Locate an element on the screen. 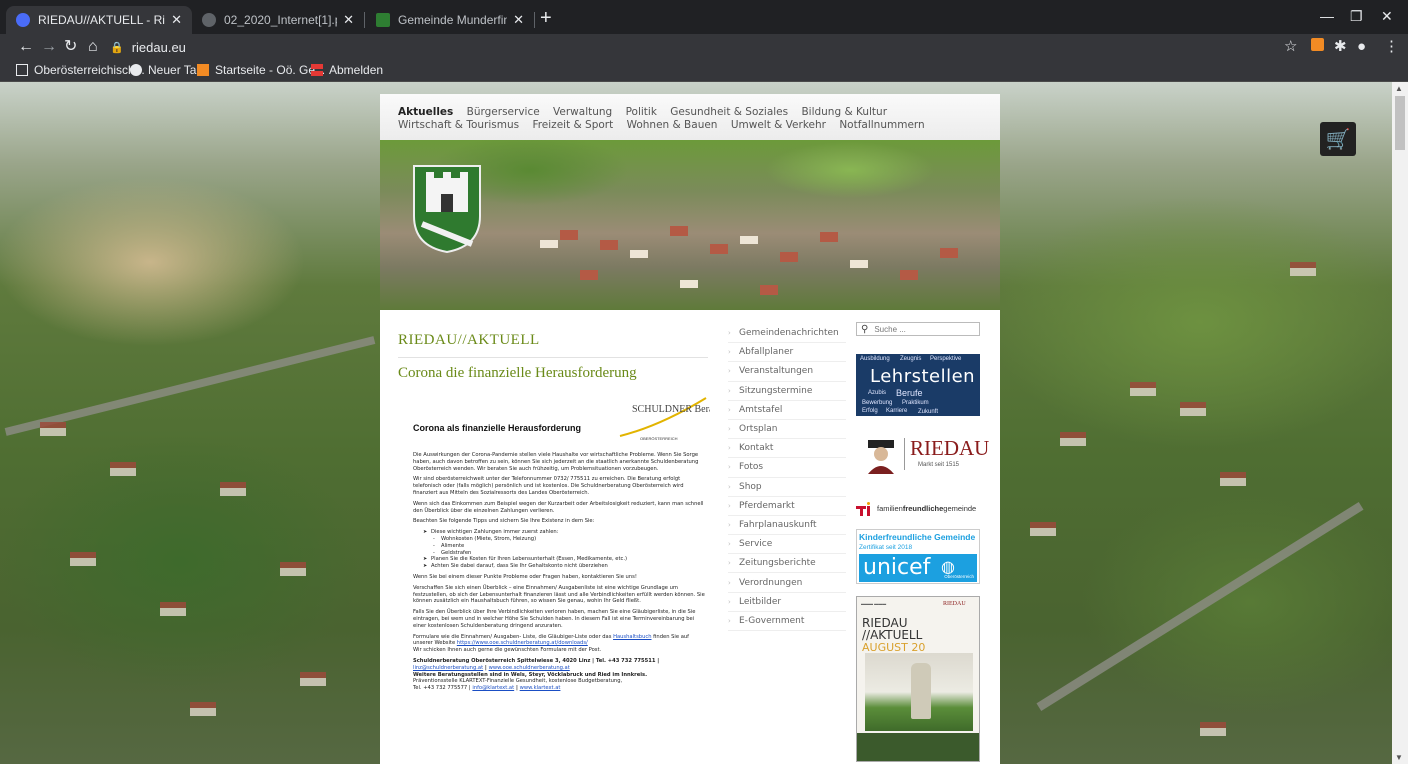 This screenshot has width=1408, height=764. nav-buergerservice: Bürgerservice is located at coordinates (503, 112).